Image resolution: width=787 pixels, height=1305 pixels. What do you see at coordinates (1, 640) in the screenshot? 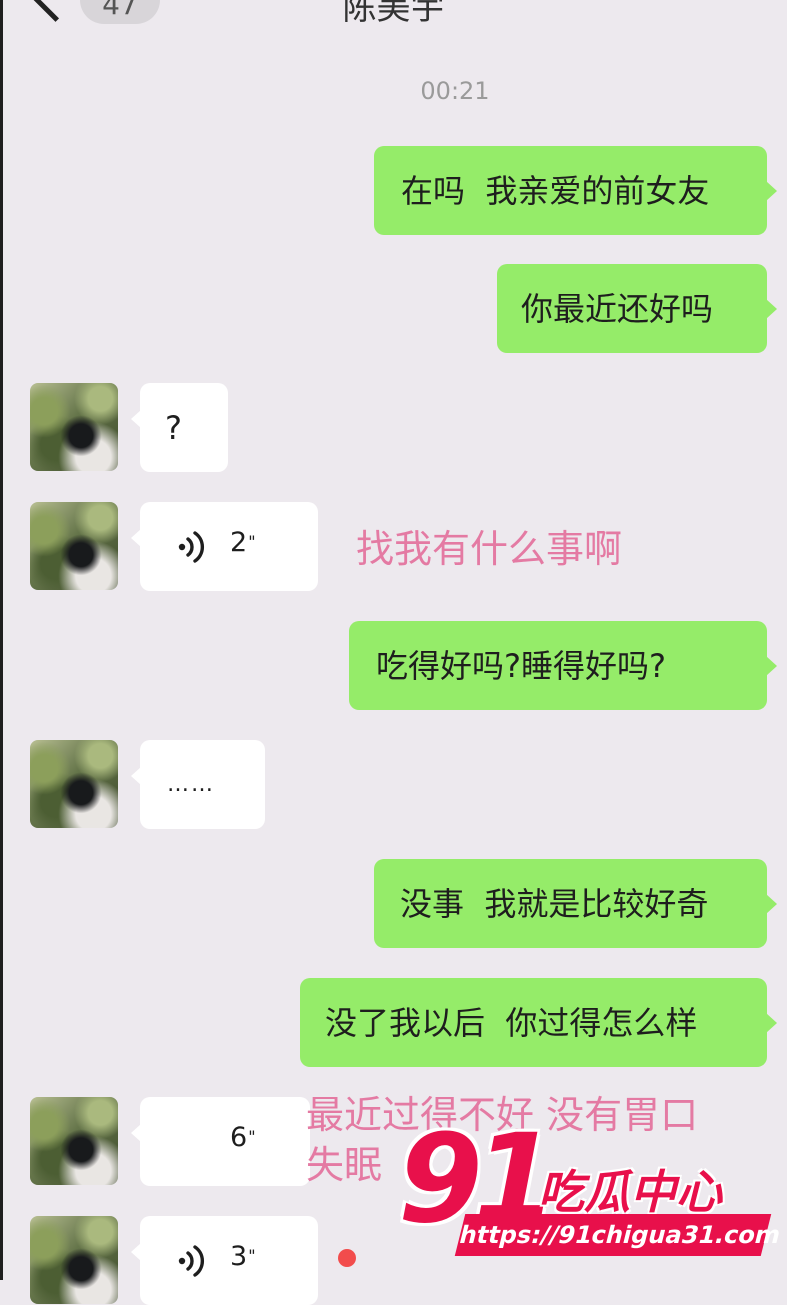
I see `screen-edge` at bounding box center [1, 640].